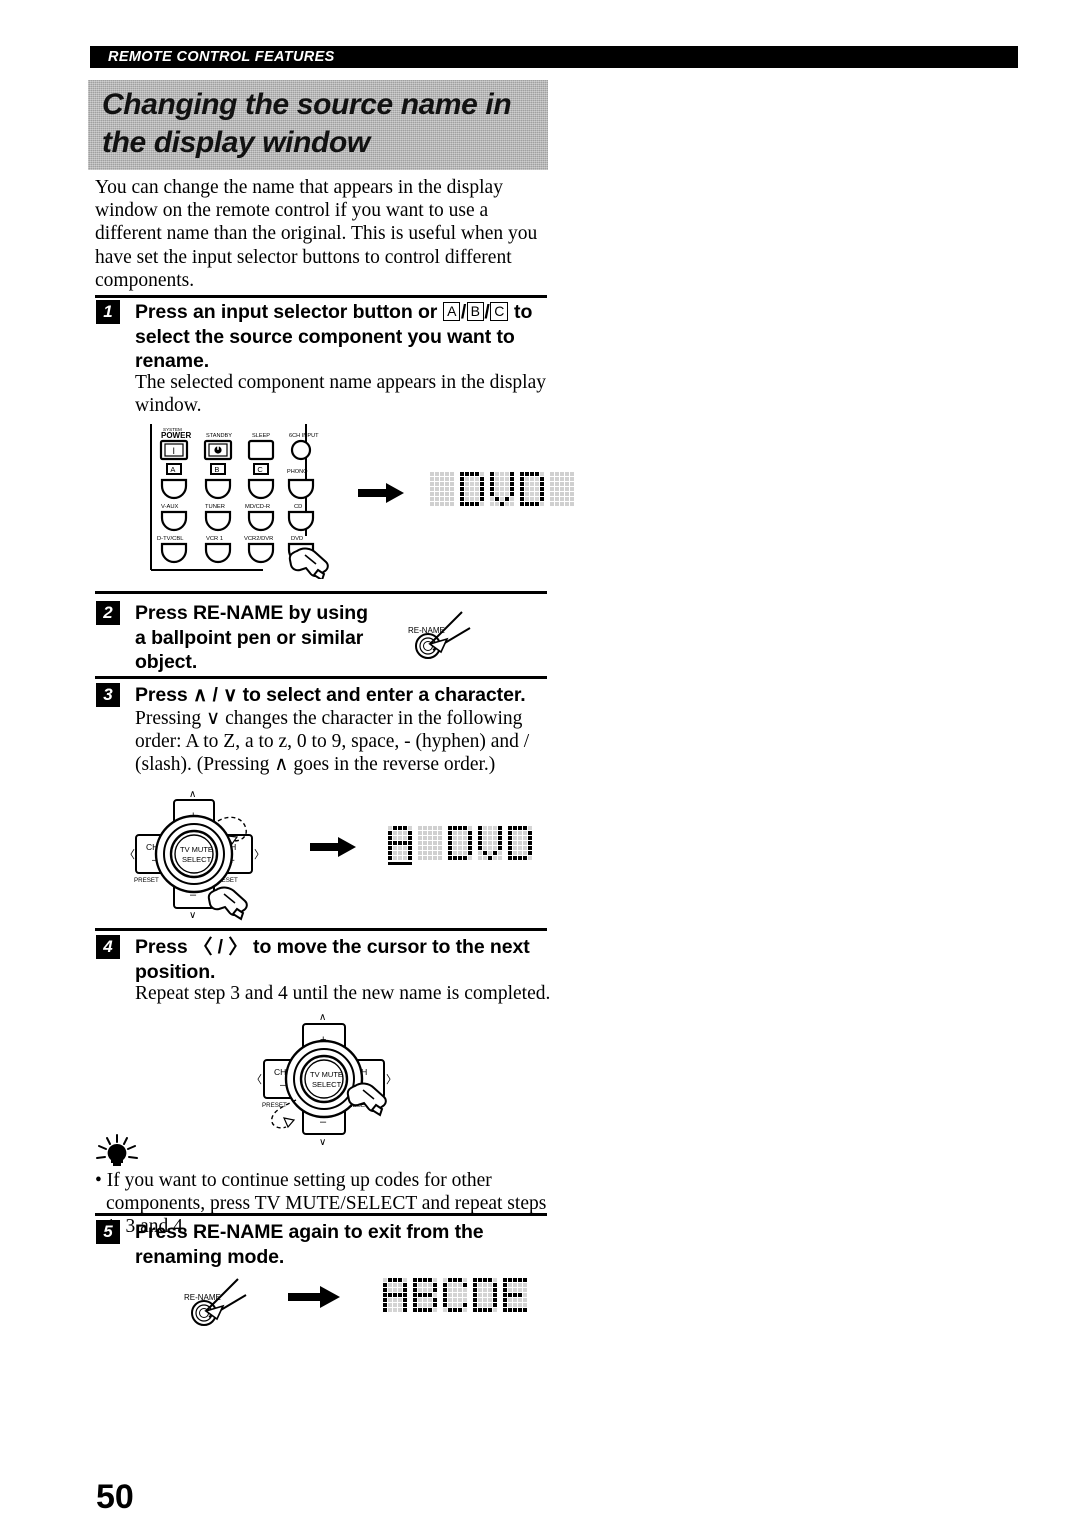 This screenshot has width=1080, height=1535. Describe the element at coordinates (170, 507) in the screenshot. I see `svg-text: V-AUX` at that location.